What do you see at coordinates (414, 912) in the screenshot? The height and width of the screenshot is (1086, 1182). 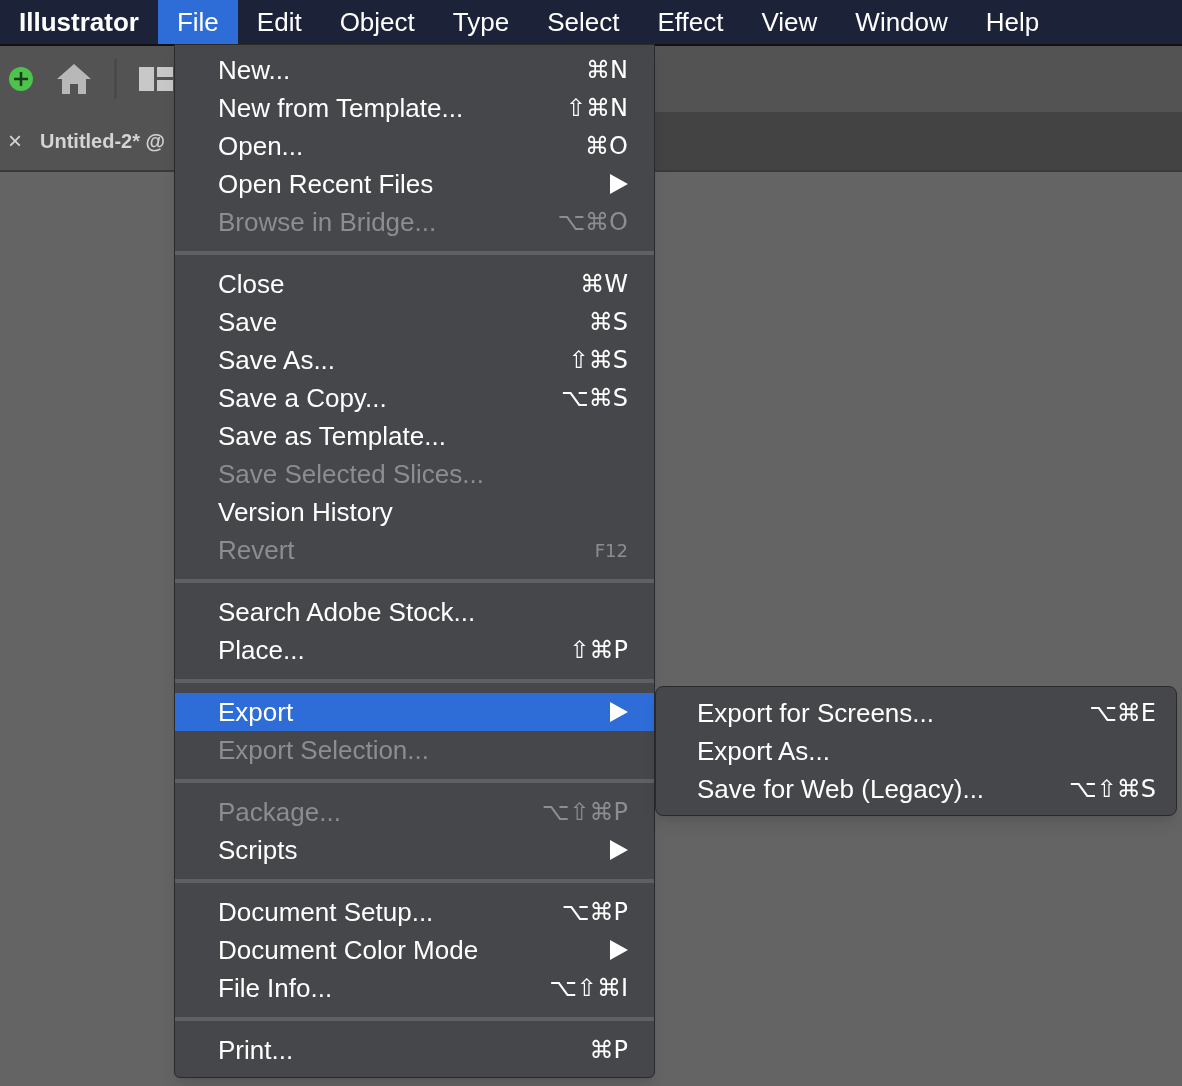 I see `menu-item: Document Setup... ⌥⌘P` at bounding box center [414, 912].